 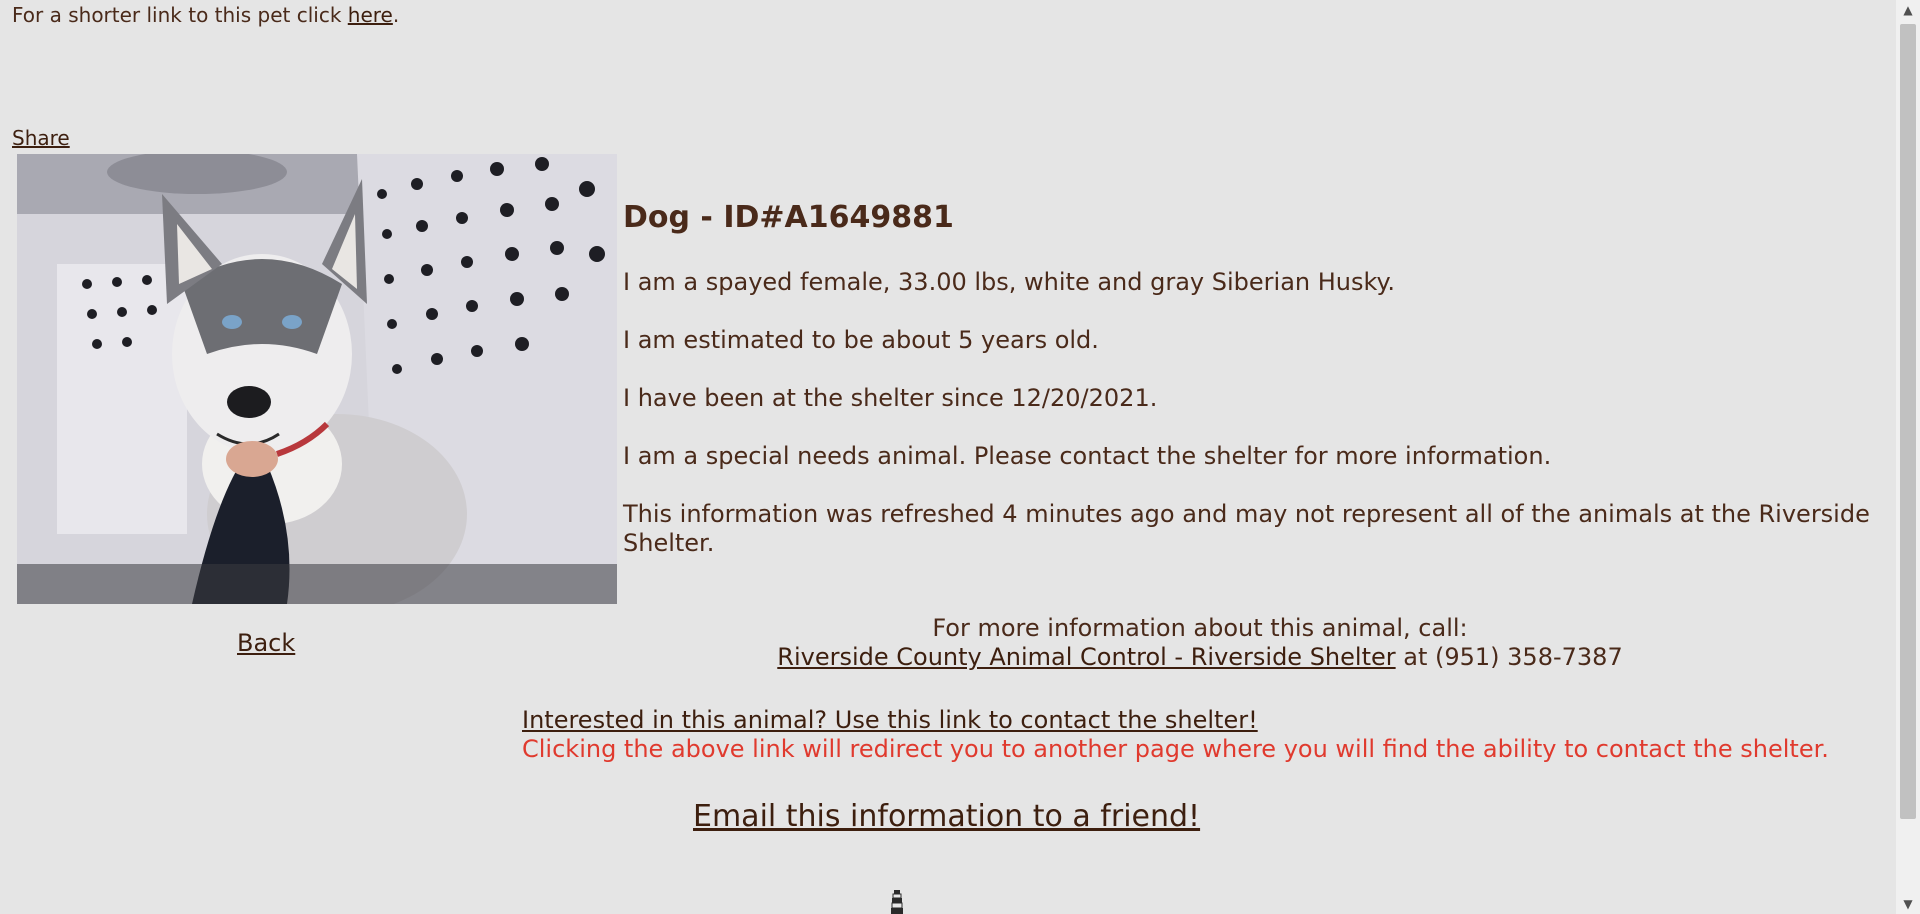 What do you see at coordinates (861, 340) in the screenshot?
I see `pet-age: I am estimated to be about 5 years old.` at bounding box center [861, 340].